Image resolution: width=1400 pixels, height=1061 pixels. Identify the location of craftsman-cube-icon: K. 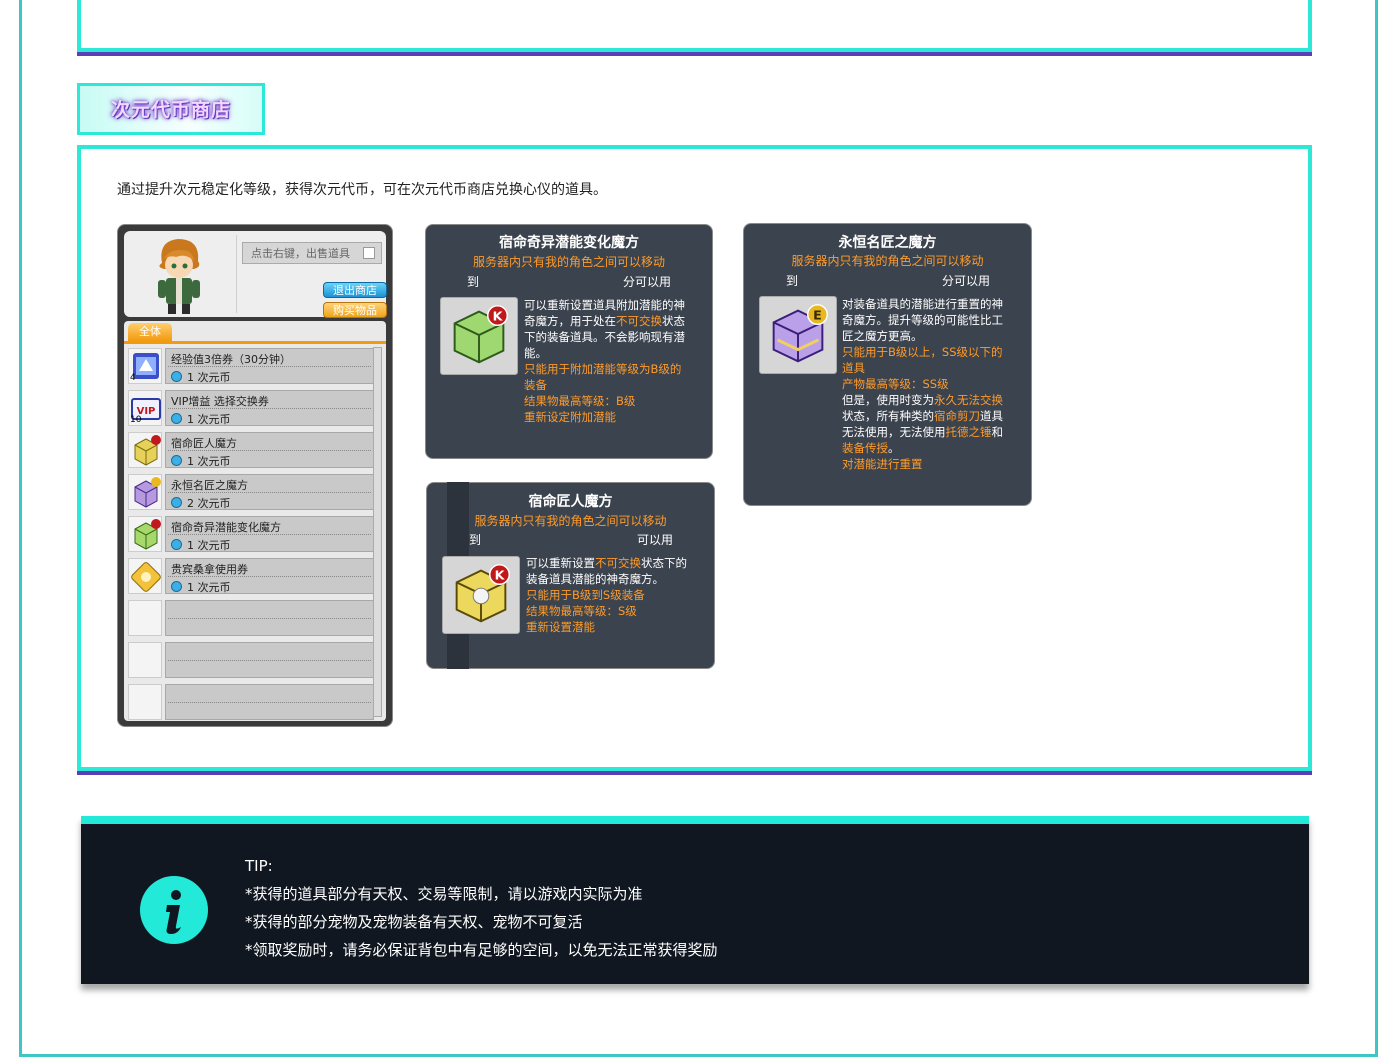
(481, 595).